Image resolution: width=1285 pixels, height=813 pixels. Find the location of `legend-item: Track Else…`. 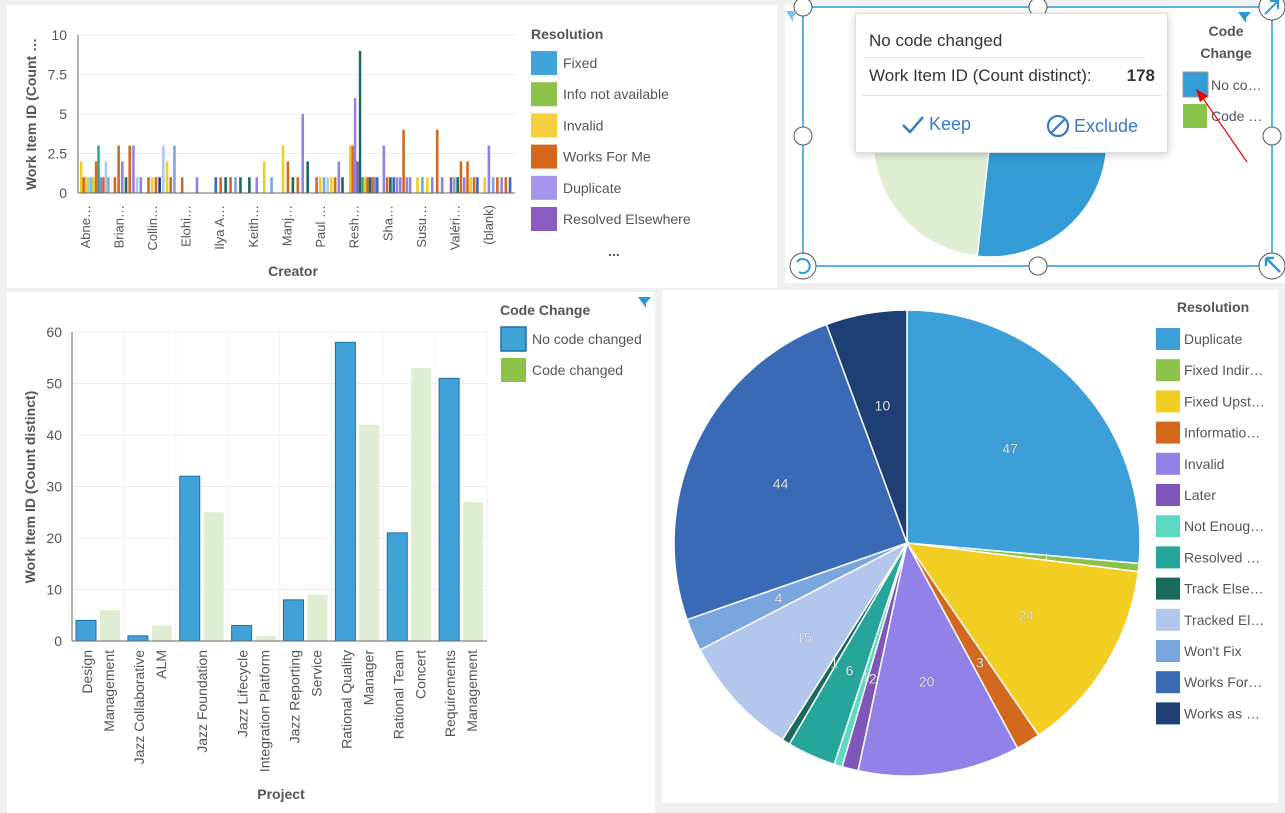

legend-item: Track Else… is located at coordinates (1224, 589).